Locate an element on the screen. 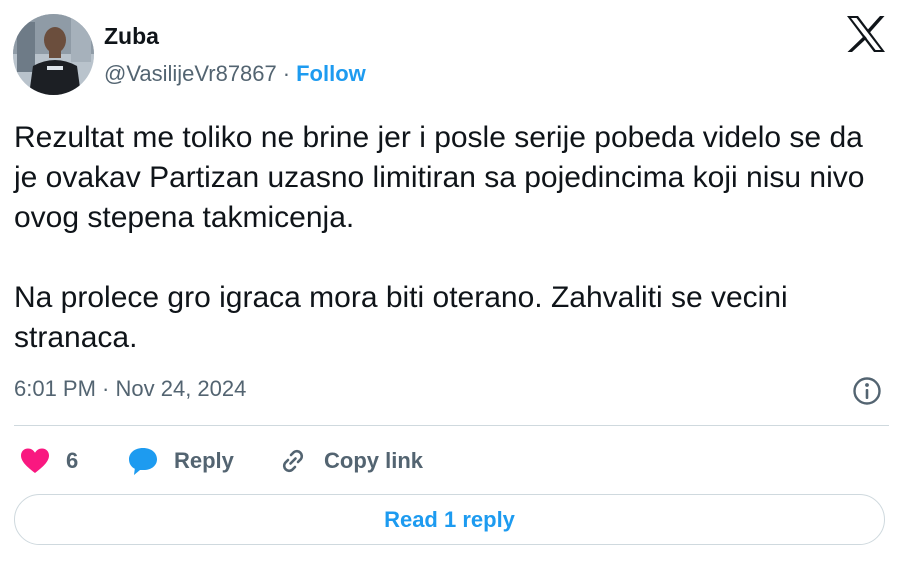  read-reply-button: Read 1 reply is located at coordinates (449, 519).